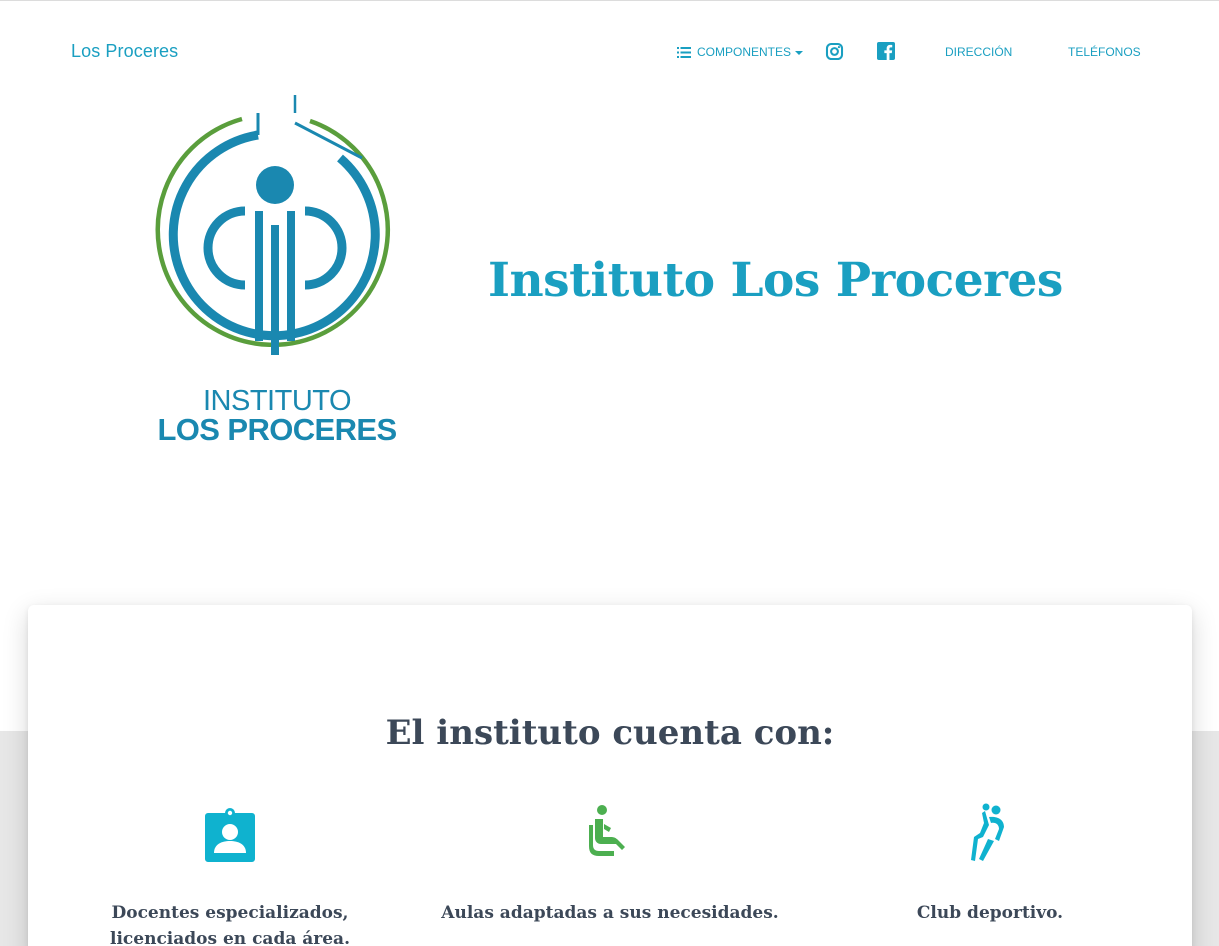 The height and width of the screenshot is (946, 1219). Describe the element at coordinates (610, 733) in the screenshot. I see `features-title: El instituto cuenta con:` at that location.